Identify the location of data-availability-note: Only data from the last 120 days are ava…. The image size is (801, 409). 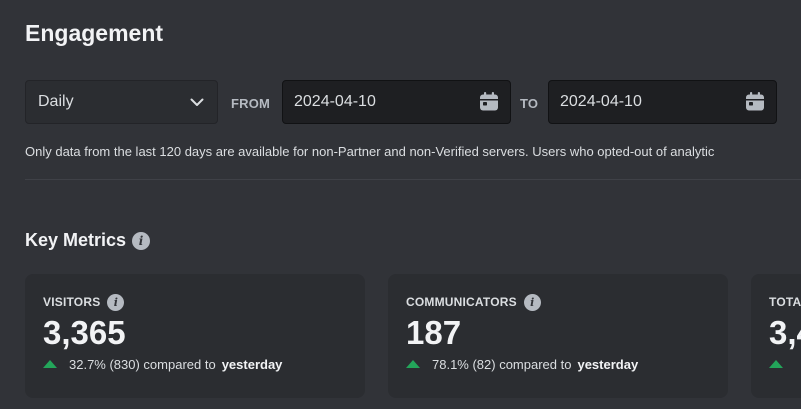
(370, 151).